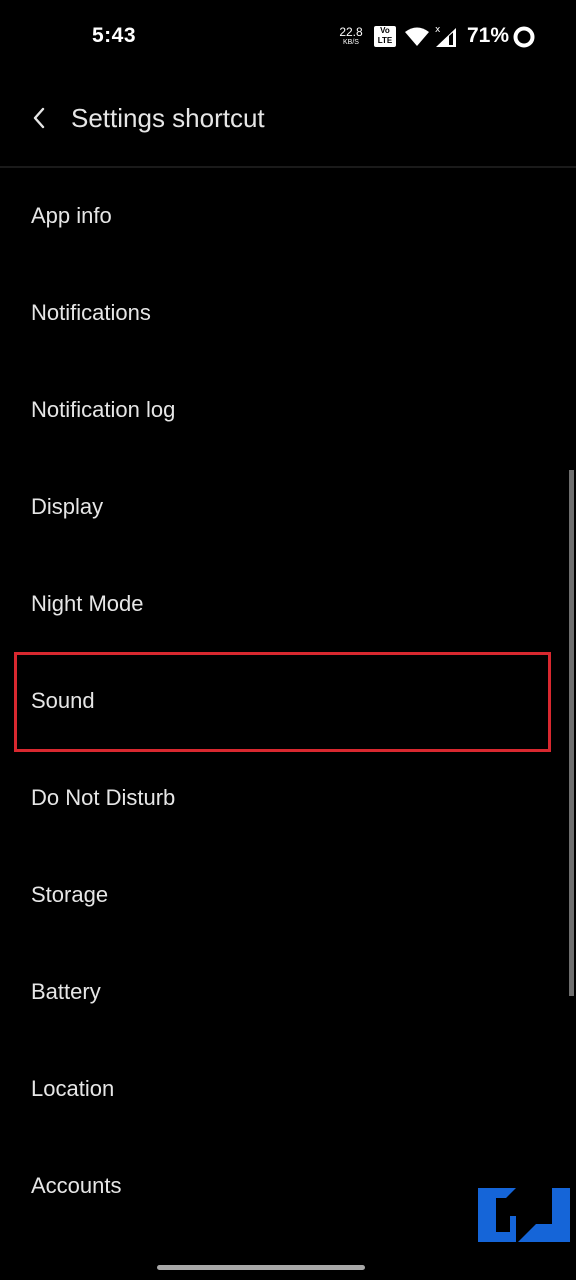 This screenshot has height=1280, width=576. I want to click on chevron-left-icon, so click(39, 118).